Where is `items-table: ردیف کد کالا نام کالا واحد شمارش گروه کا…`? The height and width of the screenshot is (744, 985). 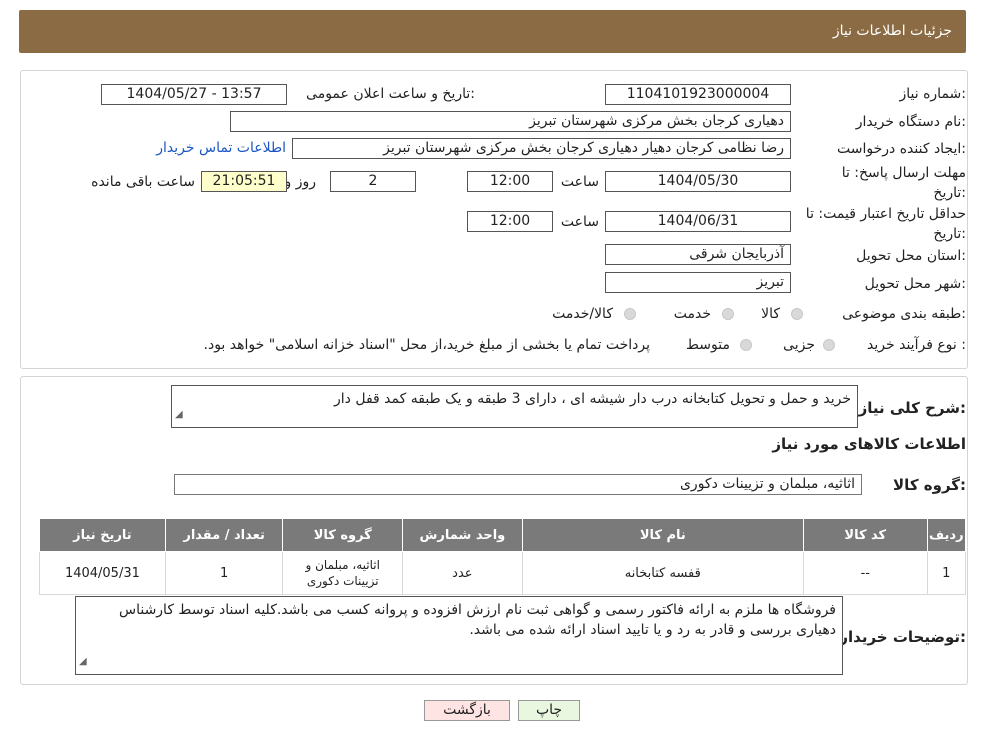
items-table: ردیف کد کالا نام کالا واحد شمارش گروه کا… is located at coordinates (503, 556).